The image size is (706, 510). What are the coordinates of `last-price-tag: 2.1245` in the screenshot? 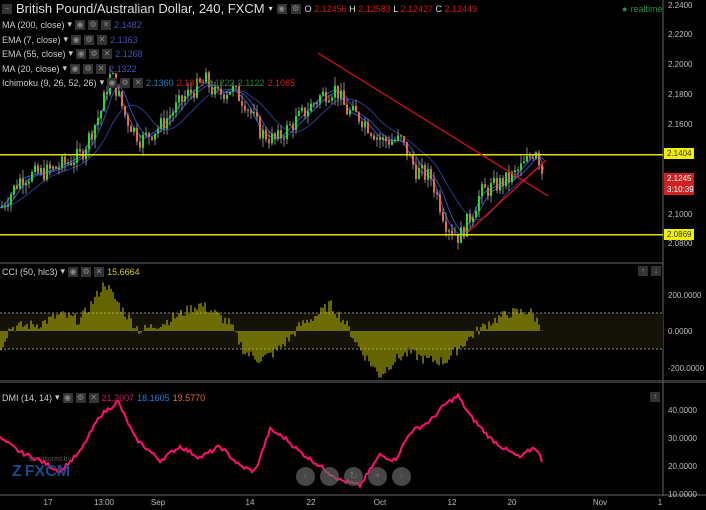 It's located at (679, 178).